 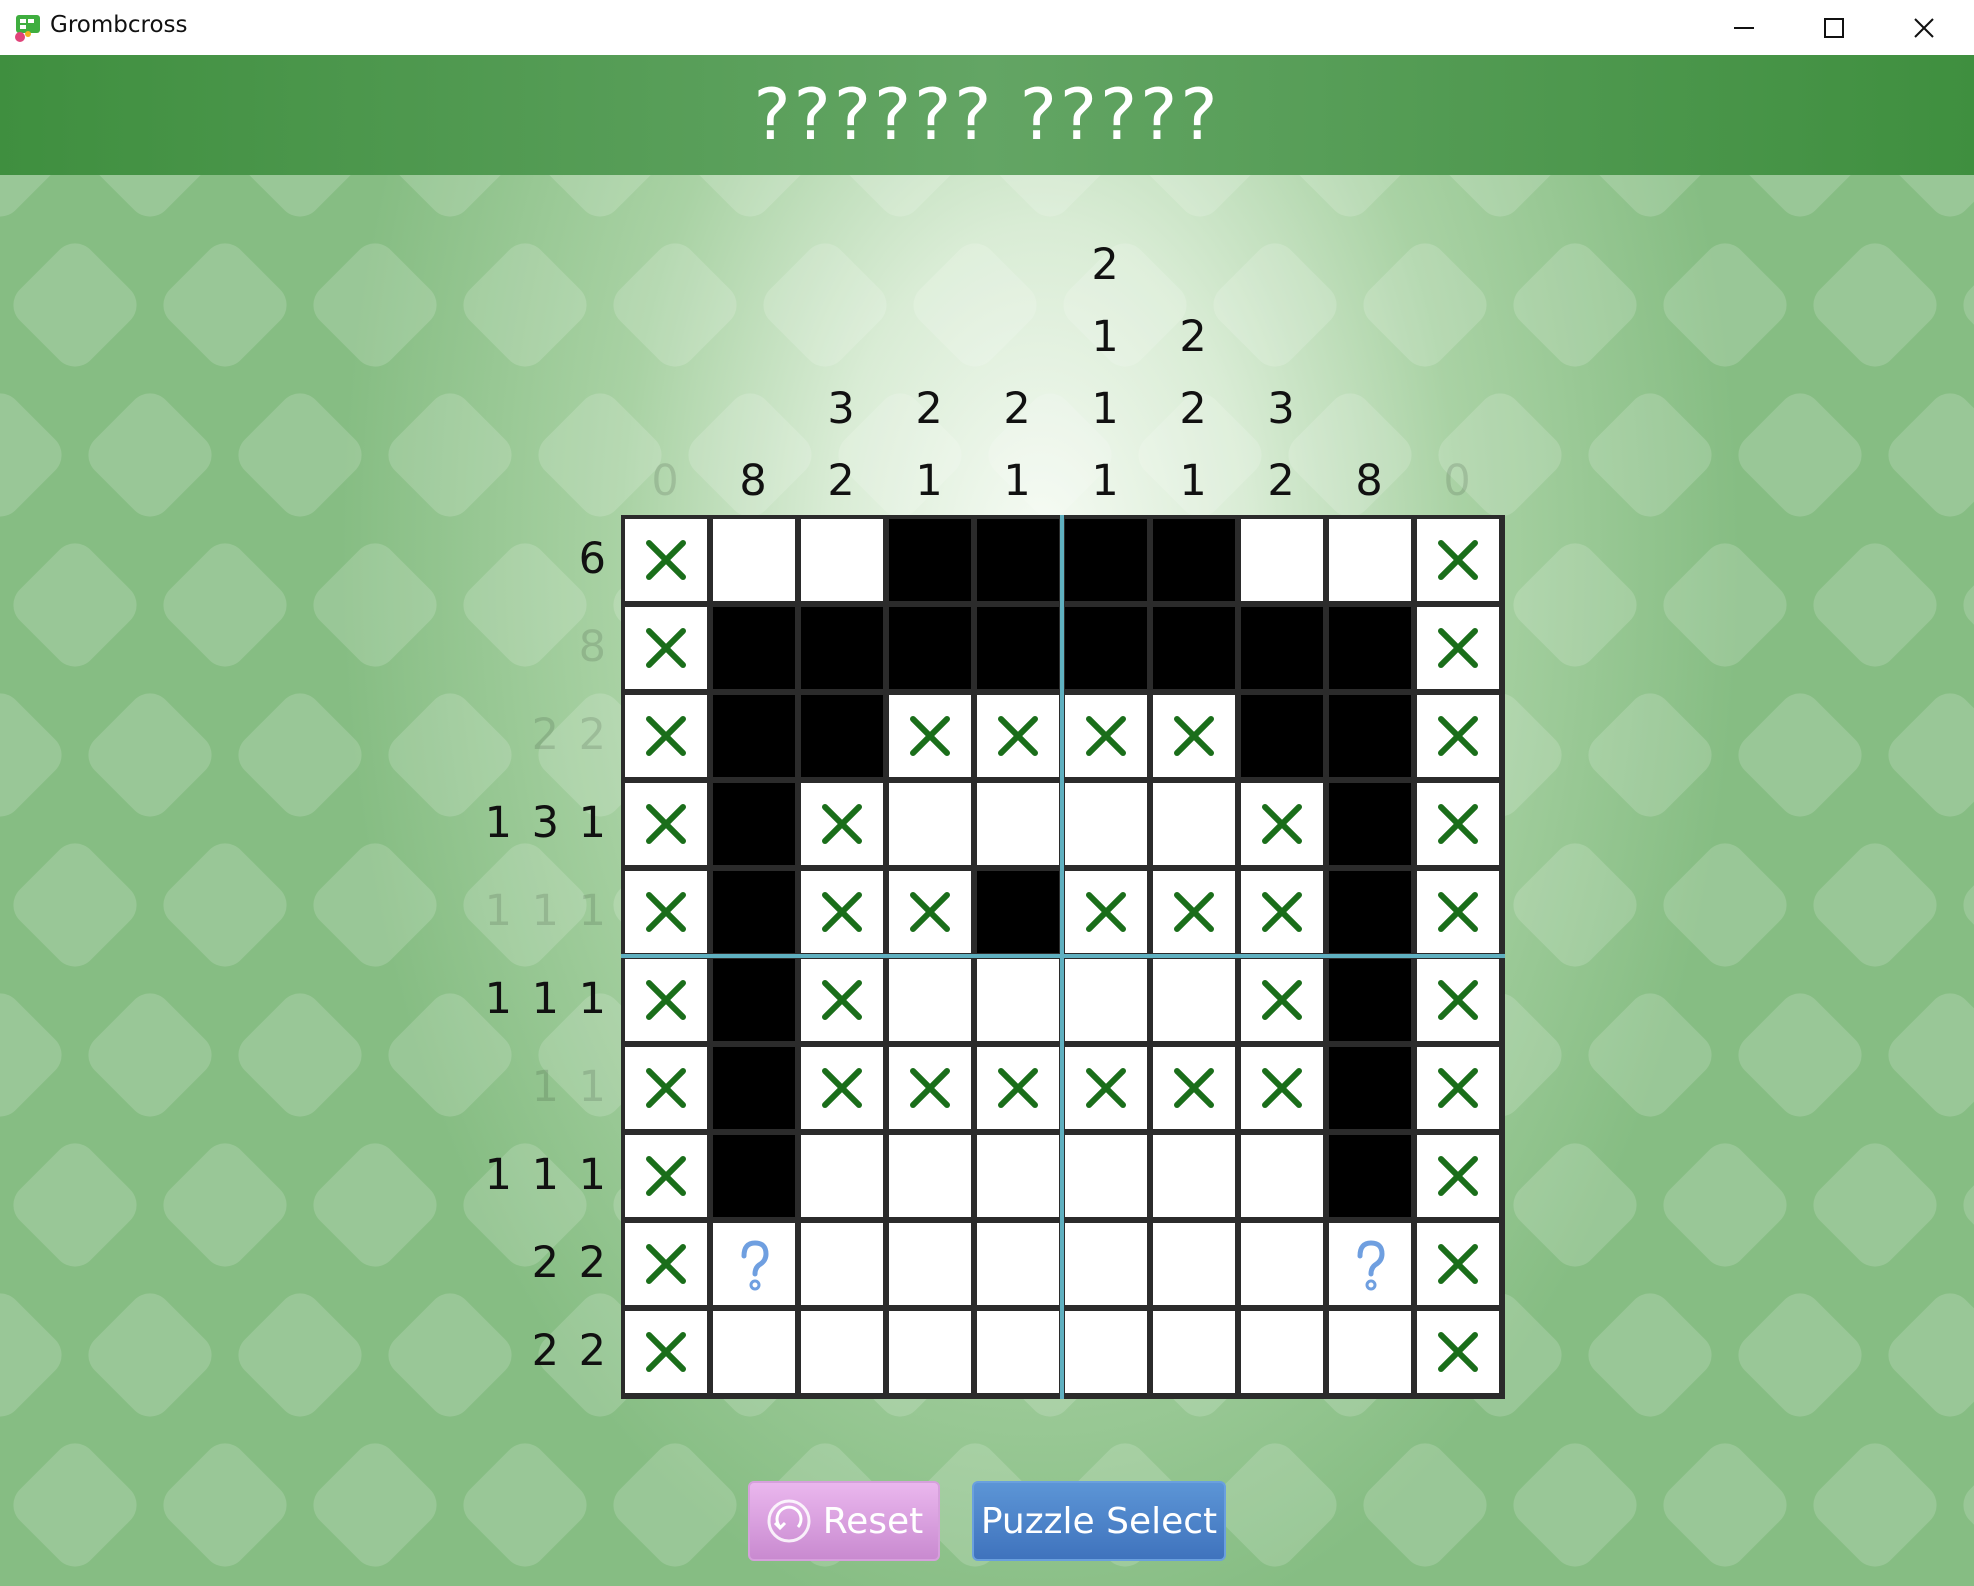 What do you see at coordinates (1924, 27) in the screenshot?
I see `close-icon` at bounding box center [1924, 27].